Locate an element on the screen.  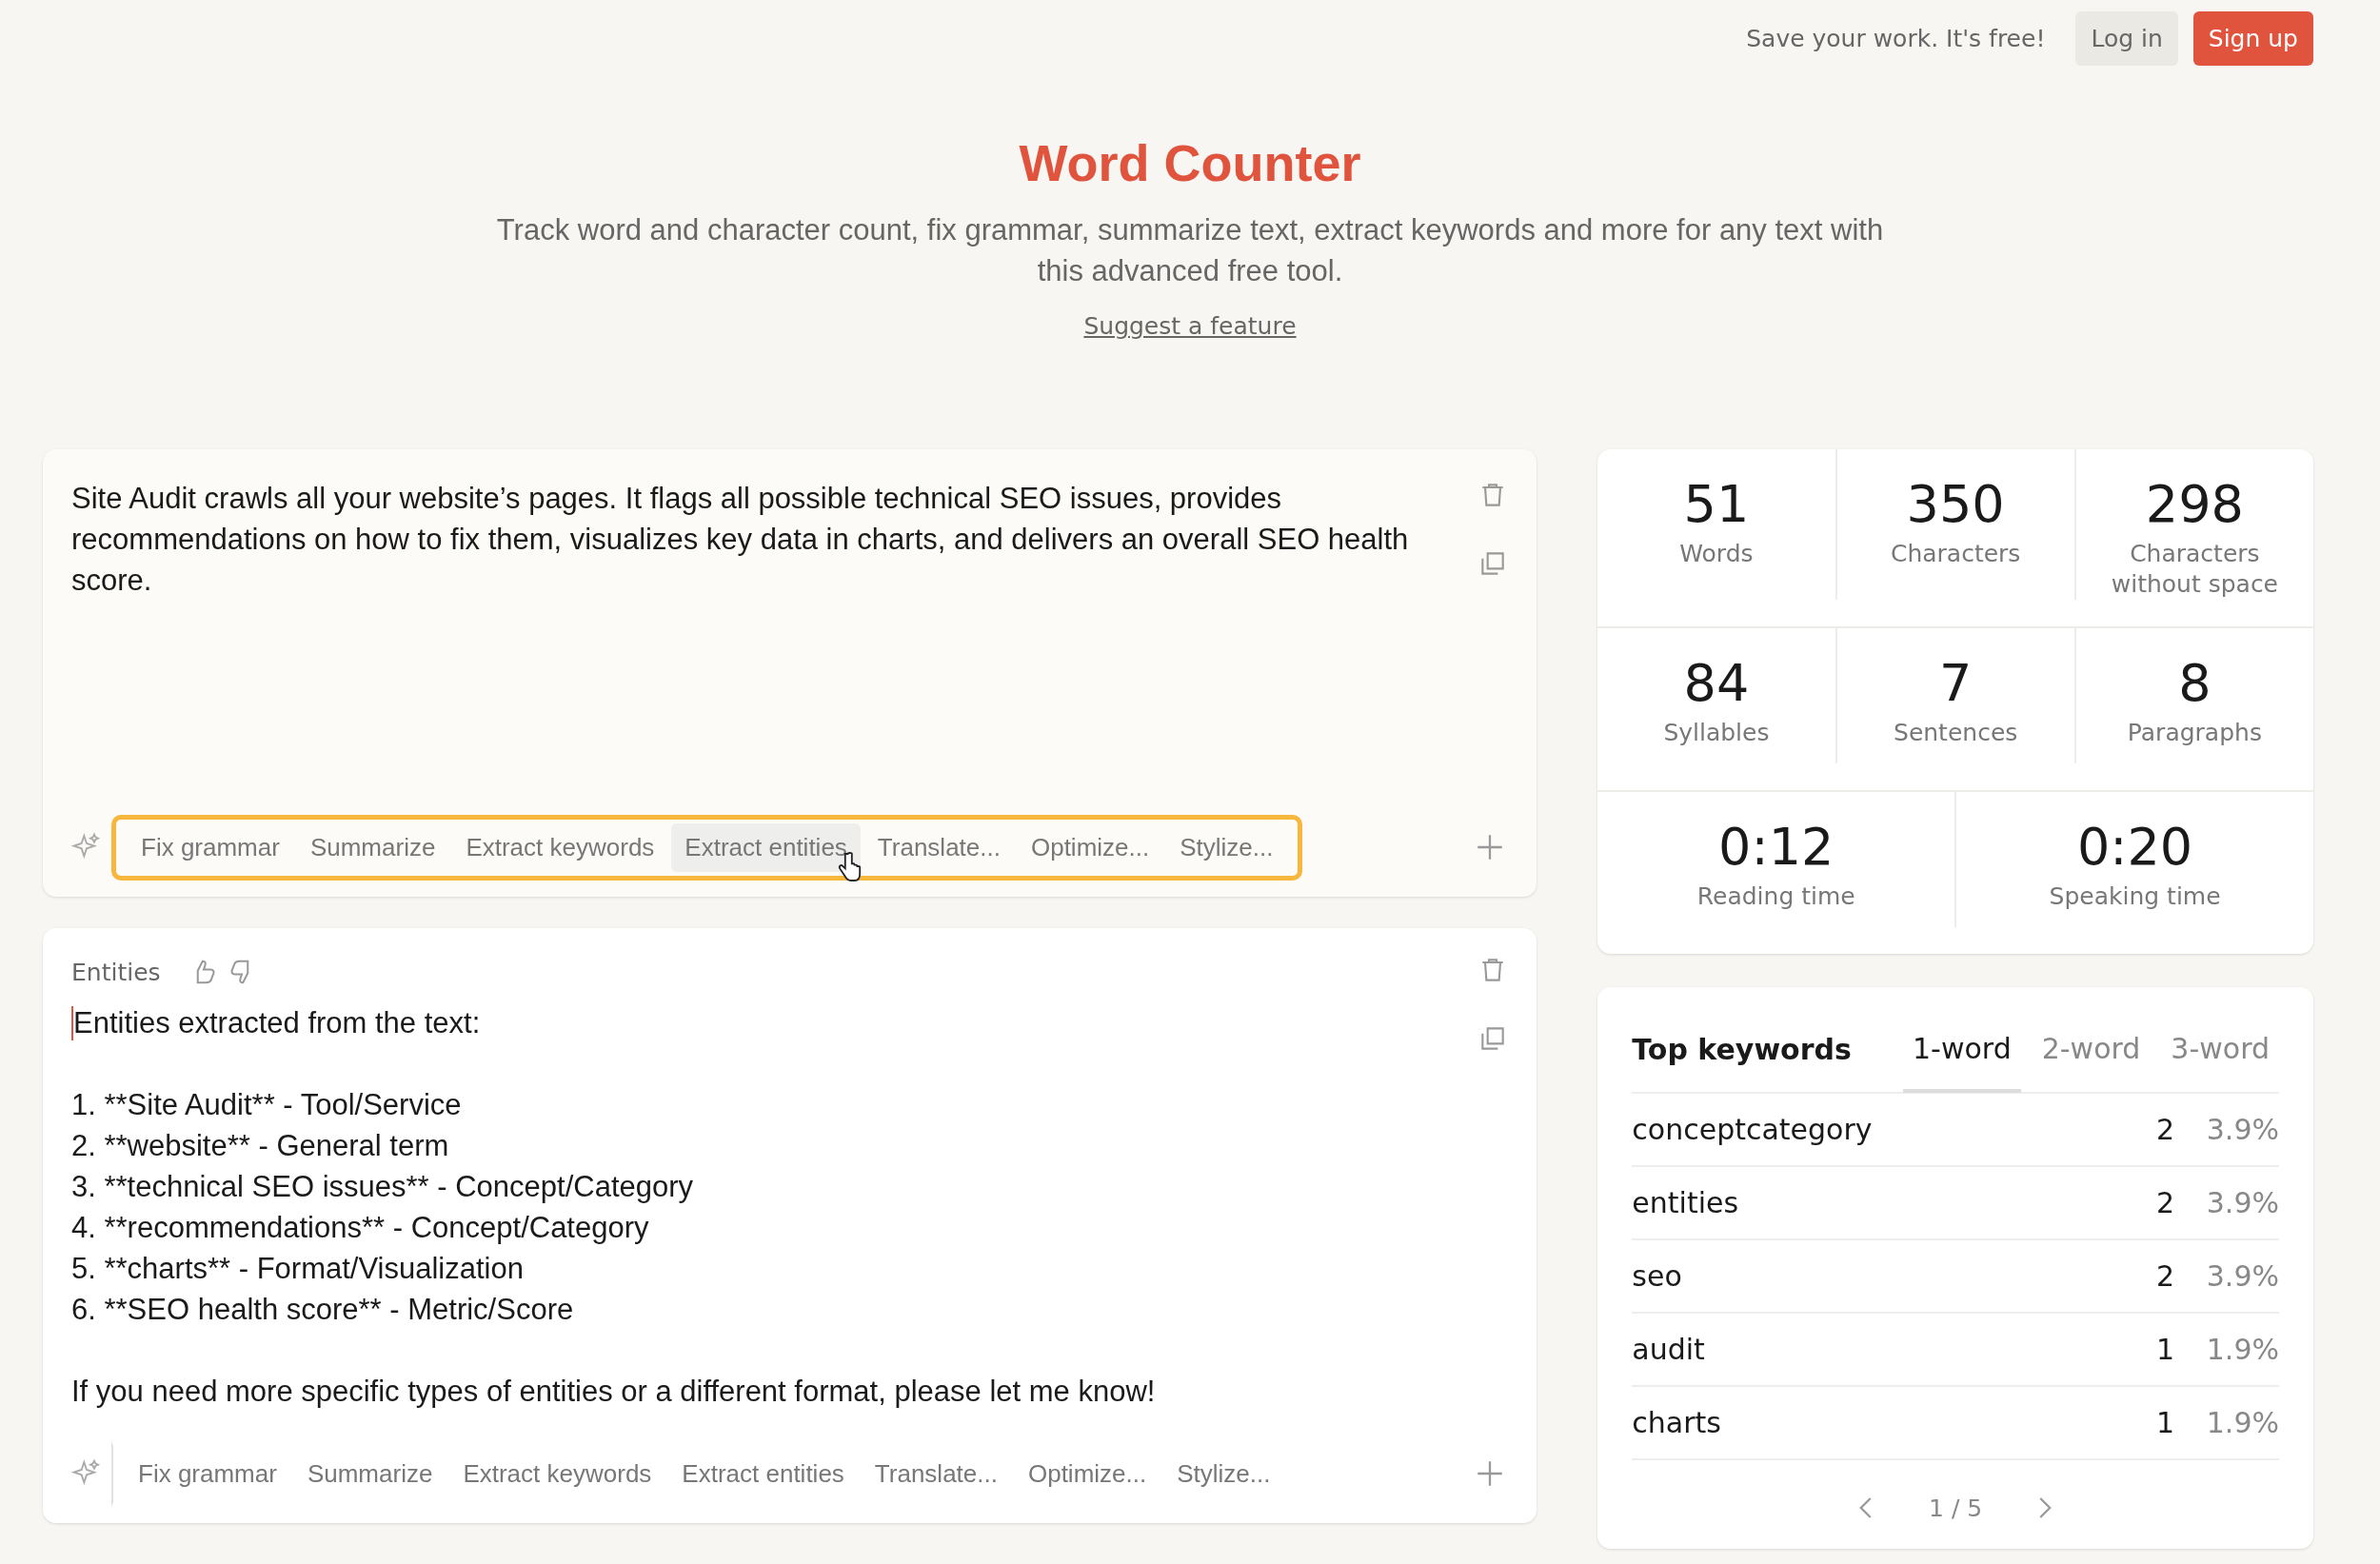
stat-value: 298 is located at coordinates (2194, 504).